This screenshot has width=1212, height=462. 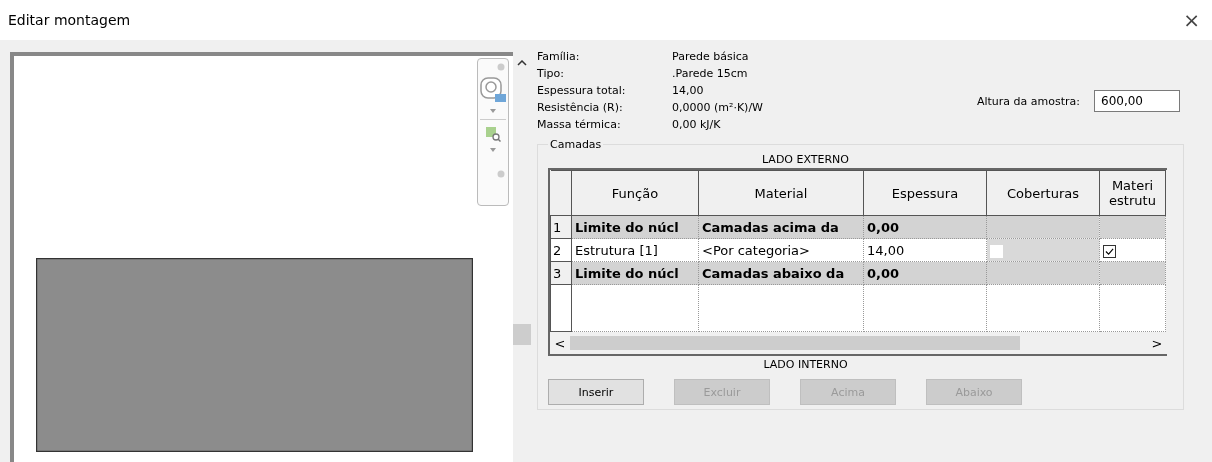 I want to click on table-cell: 14,00, so click(x=925, y=250).